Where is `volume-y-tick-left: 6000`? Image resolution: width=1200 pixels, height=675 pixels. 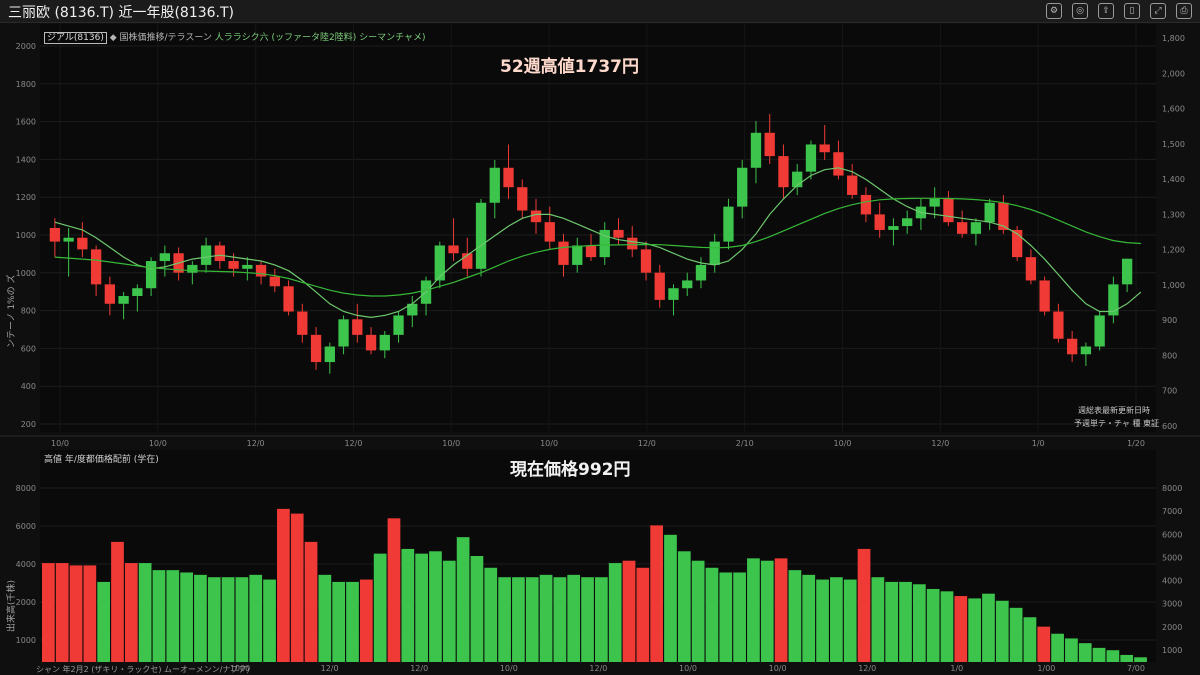
volume-y-tick-left: 6000 is located at coordinates (26, 526).